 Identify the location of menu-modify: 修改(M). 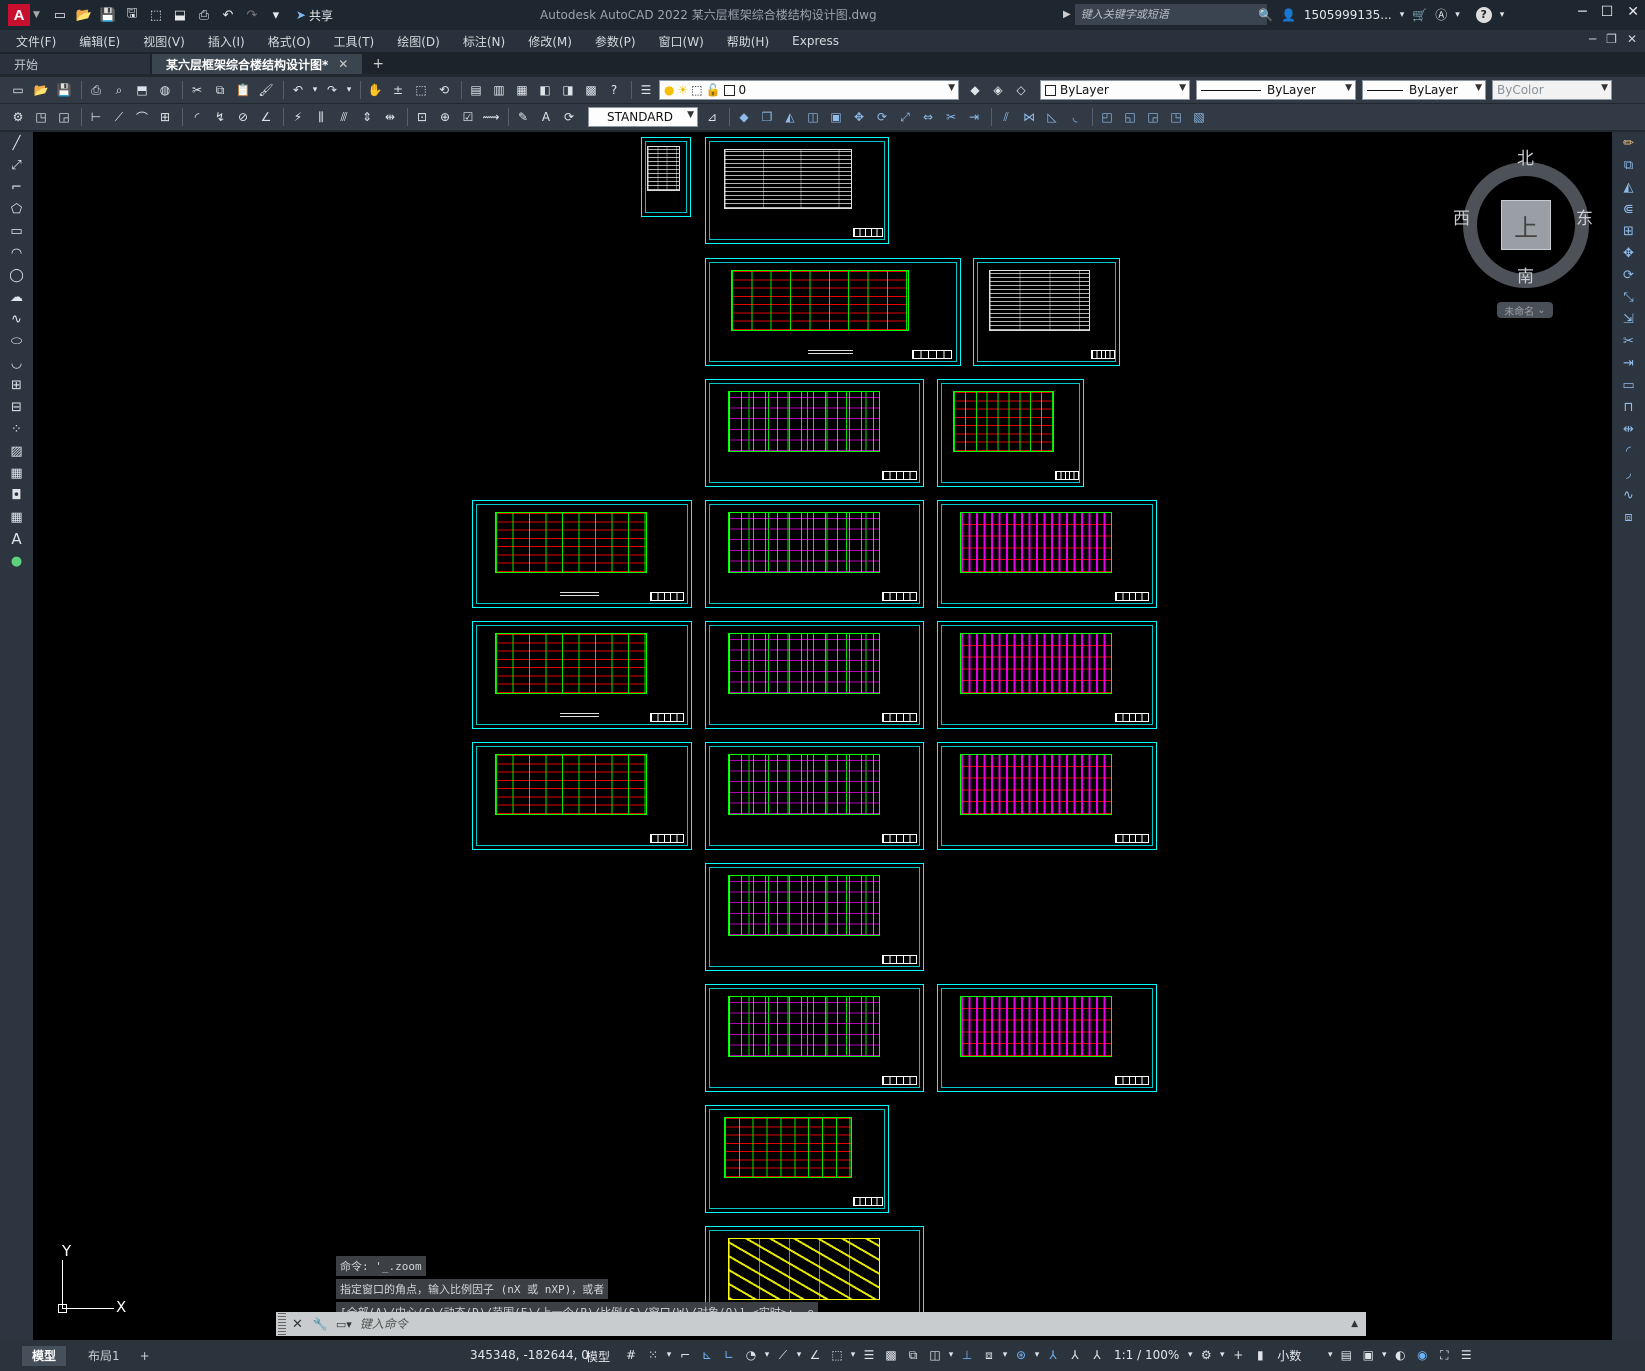
(550, 41).